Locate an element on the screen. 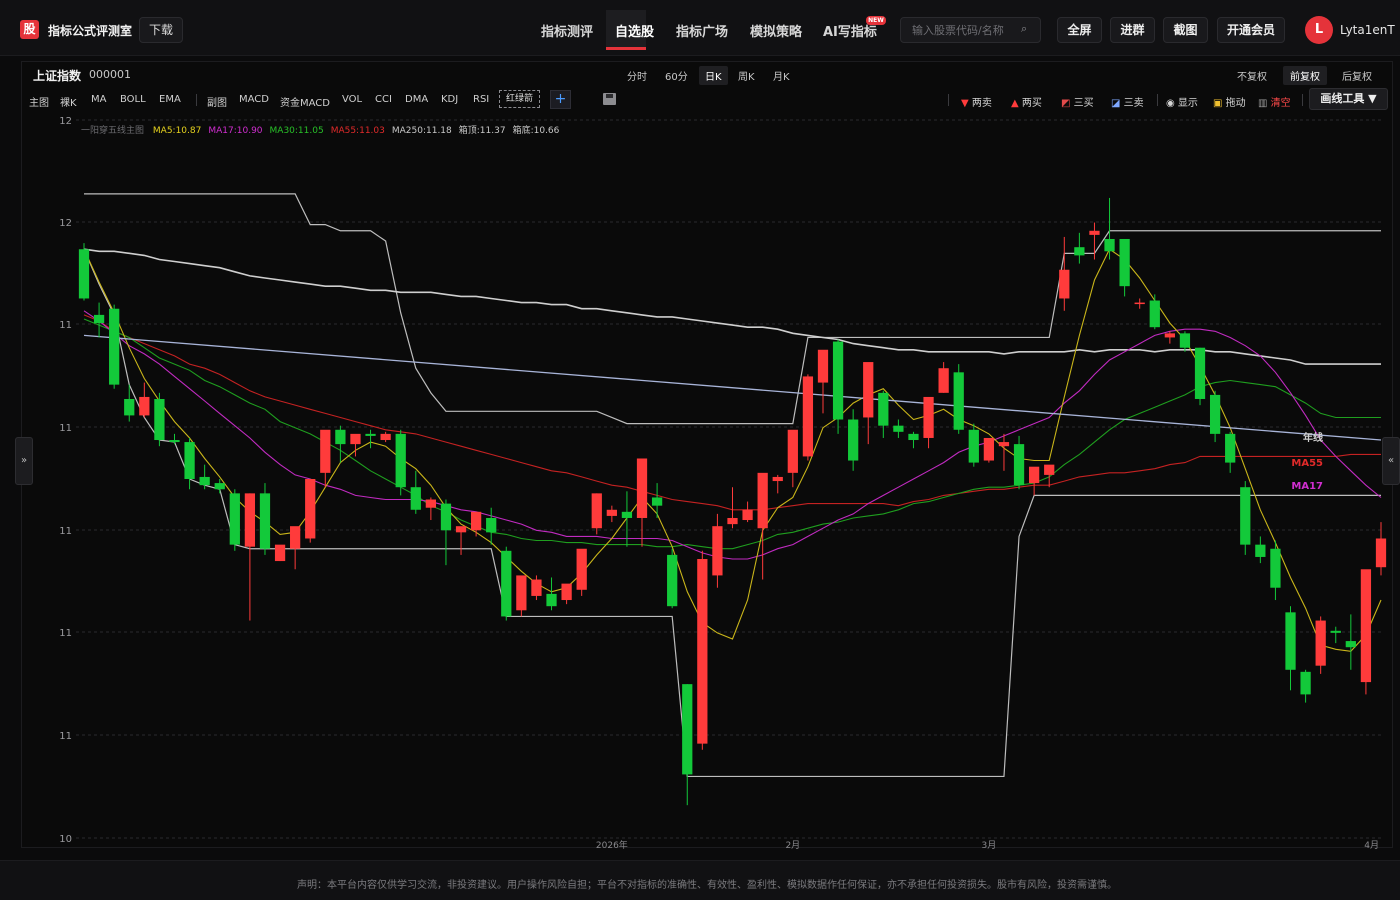 The image size is (1400, 900). nav-active-underline is located at coordinates (626, 48).